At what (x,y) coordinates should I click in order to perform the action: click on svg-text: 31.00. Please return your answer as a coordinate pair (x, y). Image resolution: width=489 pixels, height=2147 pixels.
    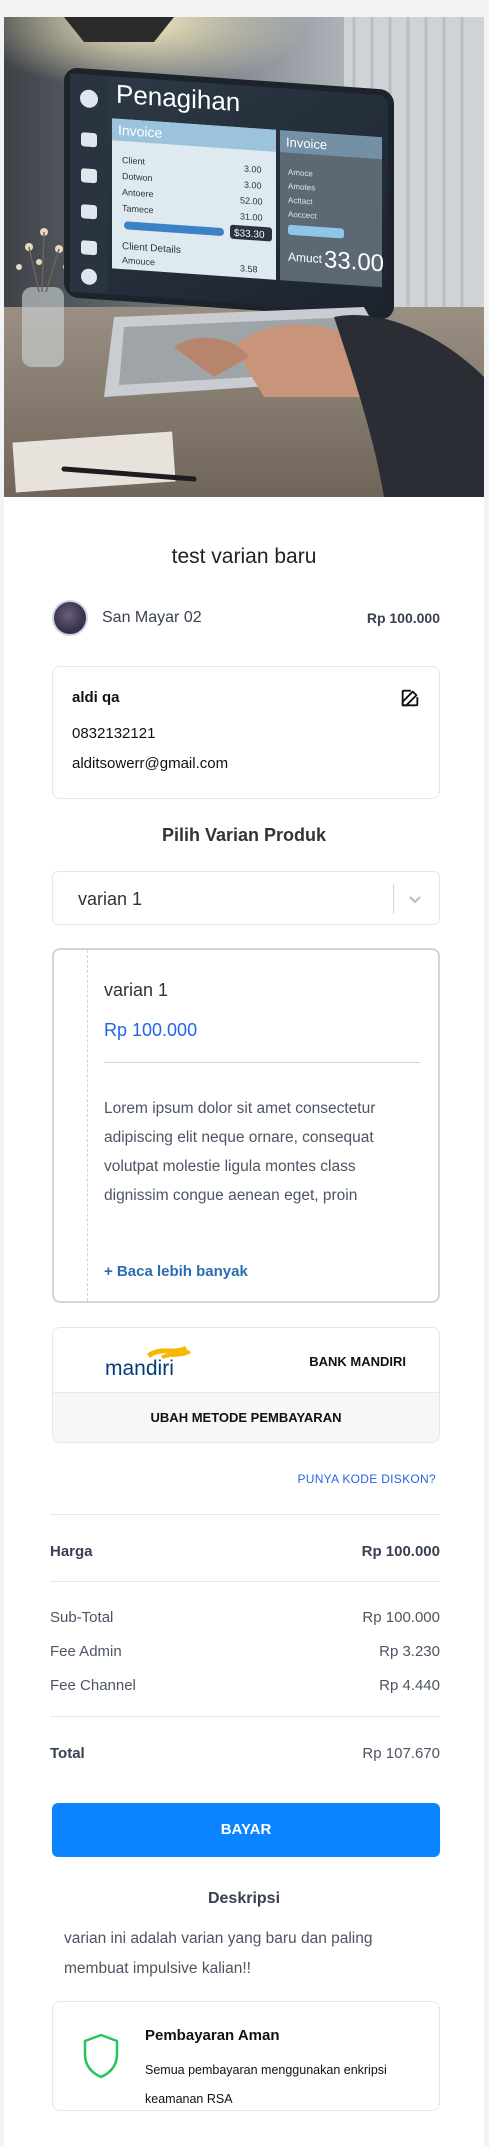
    Looking at the image, I should click on (251, 217).